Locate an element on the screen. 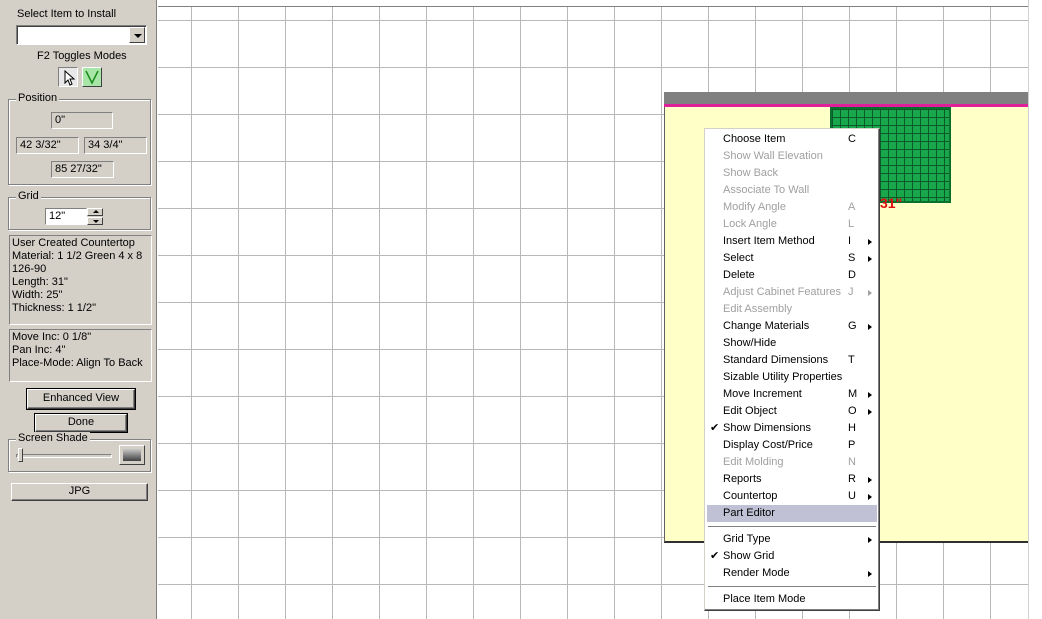 The image size is (1042, 619). arrow-pointer-icon is located at coordinates (70, 77).